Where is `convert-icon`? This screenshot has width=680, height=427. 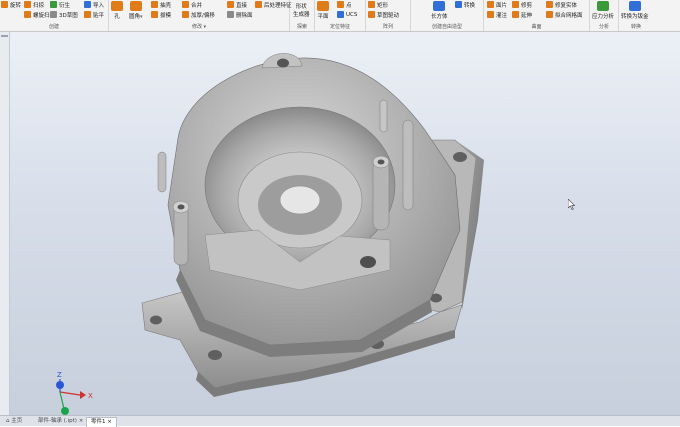
convert-icon is located at coordinates (458, 4).